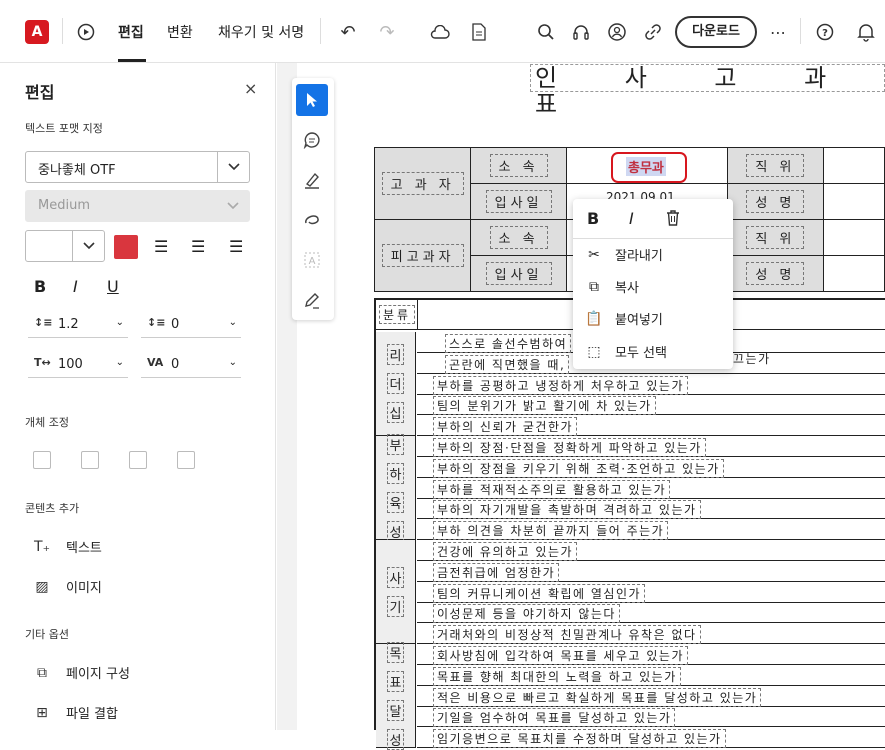  Describe the element at coordinates (137, 206) in the screenshot. I see `font-weight-select: Medium` at that location.